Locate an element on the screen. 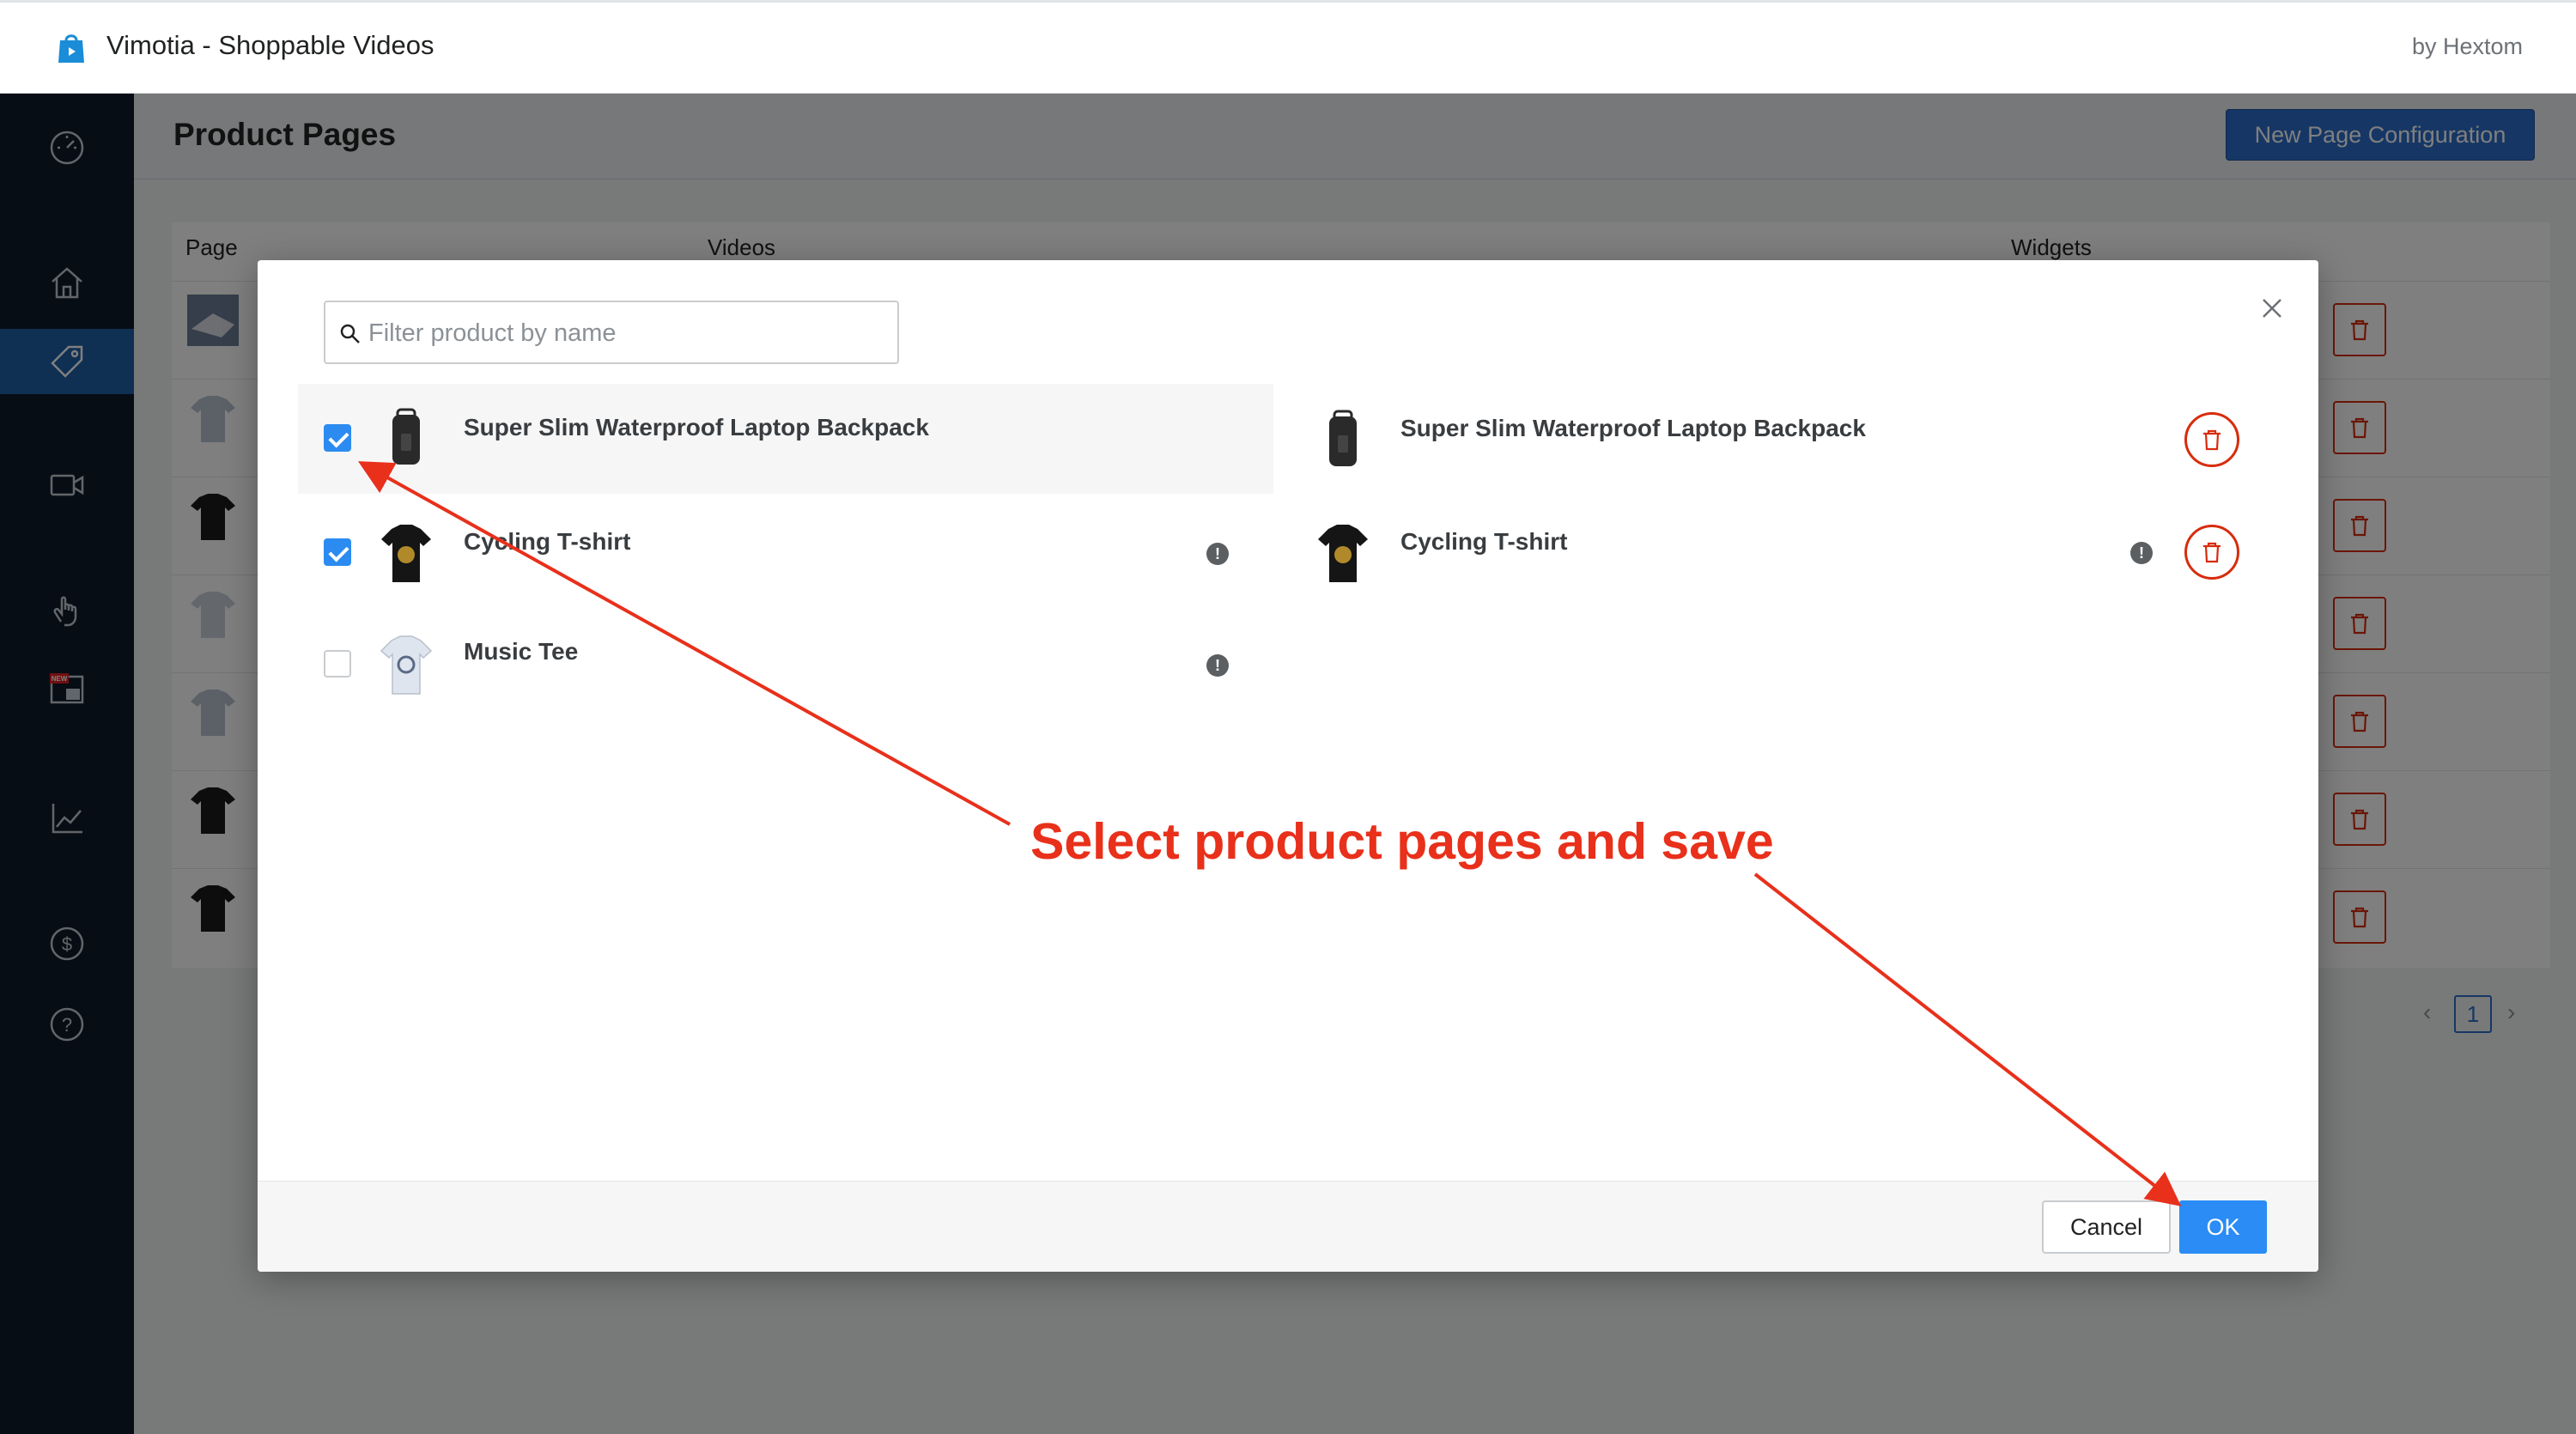 The image size is (2576, 1434). search-icon is located at coordinates (350, 334).